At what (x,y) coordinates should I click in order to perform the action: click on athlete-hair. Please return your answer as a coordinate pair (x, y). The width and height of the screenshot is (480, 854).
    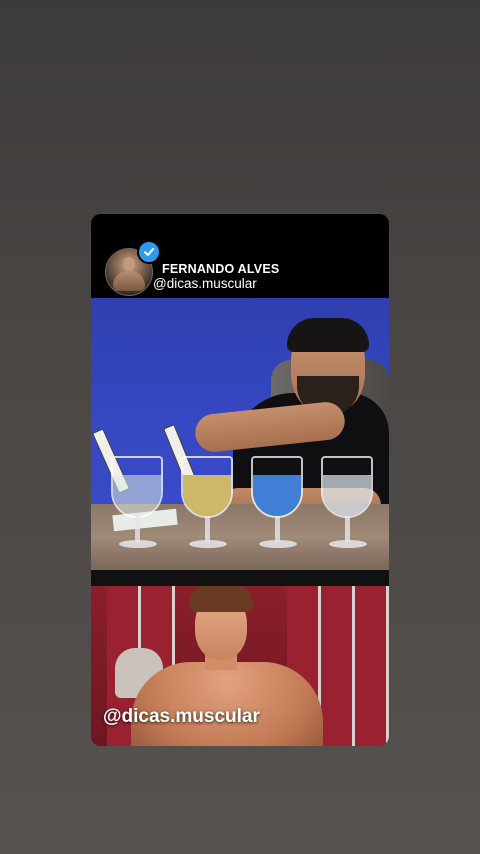
    Looking at the image, I should click on (221, 599).